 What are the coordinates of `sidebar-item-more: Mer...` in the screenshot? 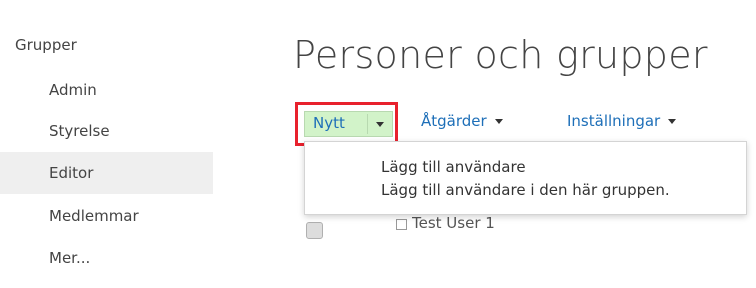 It's located at (106, 258).